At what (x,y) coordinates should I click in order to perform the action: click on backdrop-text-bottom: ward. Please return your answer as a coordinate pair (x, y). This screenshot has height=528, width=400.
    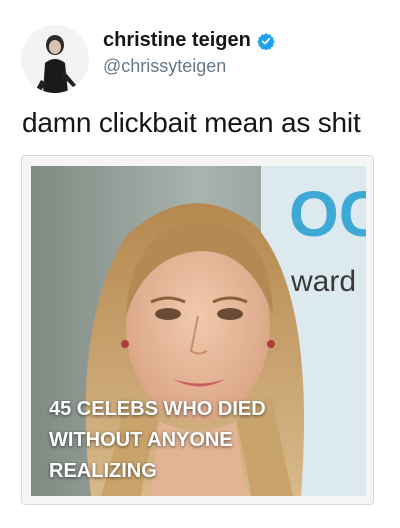
    Looking at the image, I should click on (323, 281).